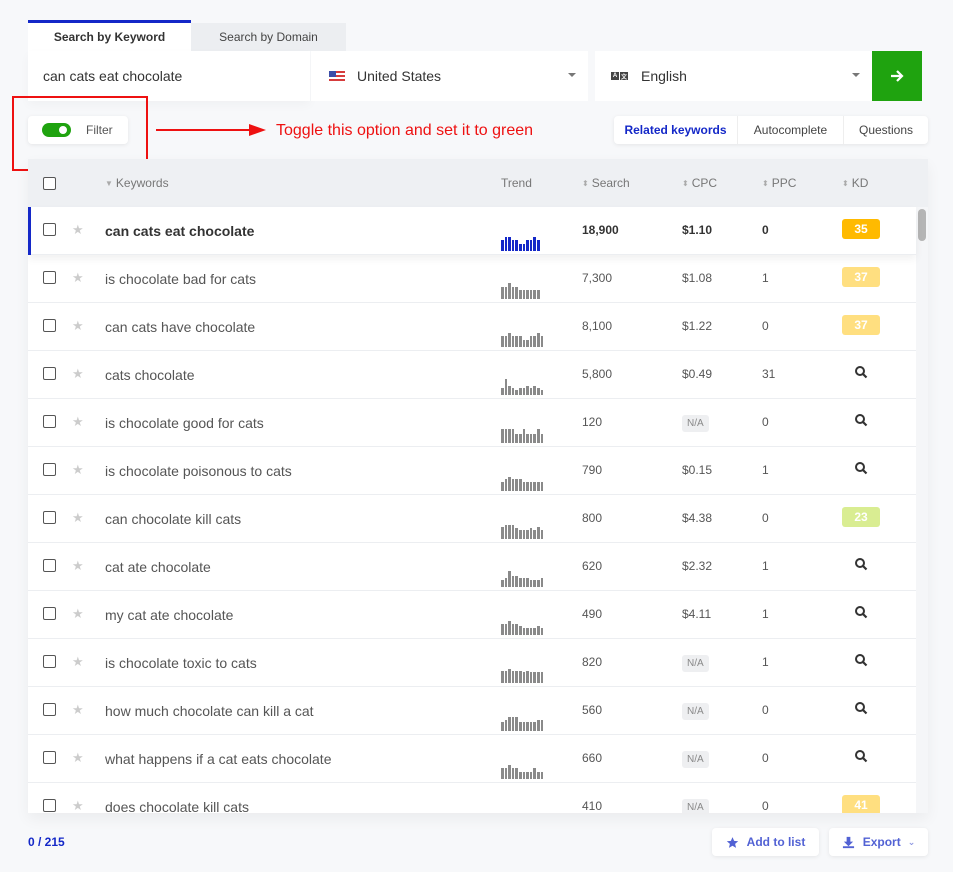 Image resolution: width=953 pixels, height=872 pixels. What do you see at coordinates (886, 130) in the screenshot?
I see `tab-questions: Questions` at bounding box center [886, 130].